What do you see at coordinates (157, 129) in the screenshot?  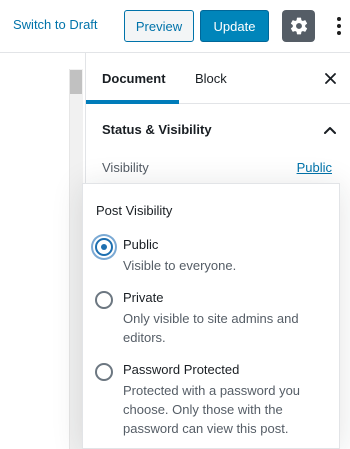 I see `panel-title: Status & Visibility` at bounding box center [157, 129].